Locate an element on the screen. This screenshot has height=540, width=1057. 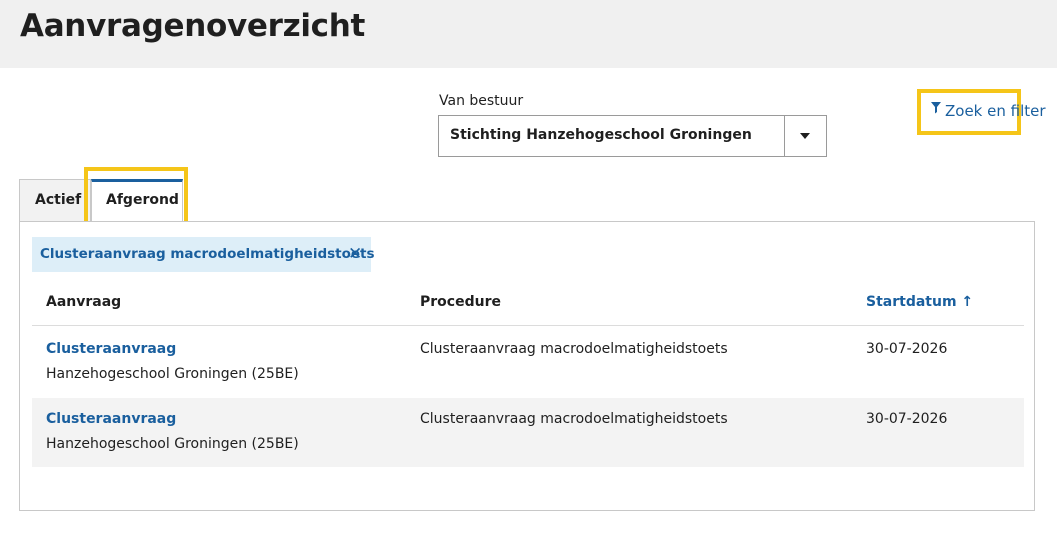
funnel-icon is located at coordinates (936, 110).